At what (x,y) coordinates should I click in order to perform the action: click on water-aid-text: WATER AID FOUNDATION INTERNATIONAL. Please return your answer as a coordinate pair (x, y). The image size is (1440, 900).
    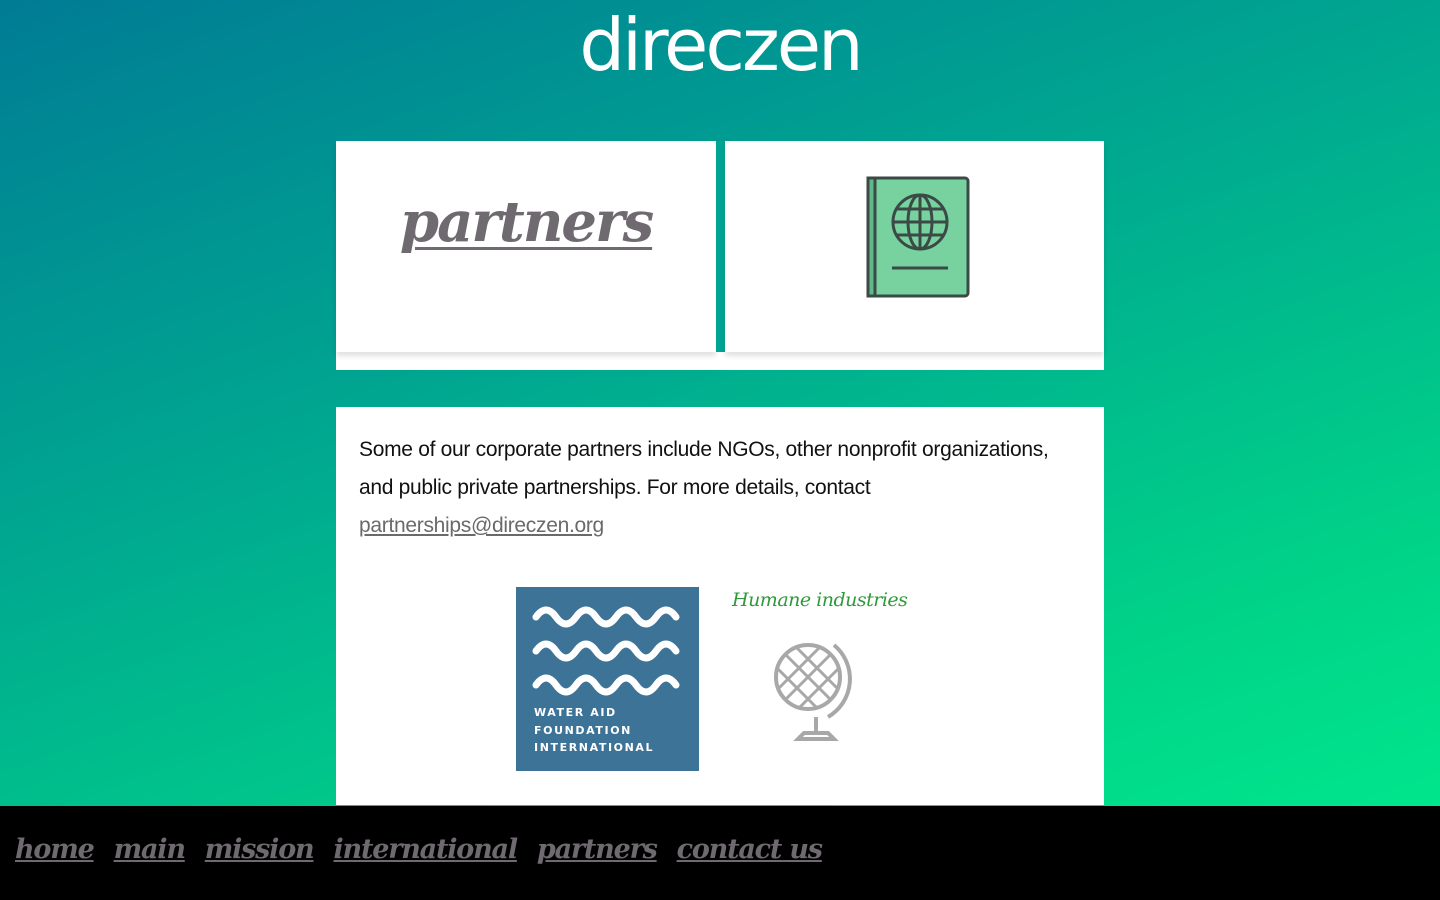
    Looking at the image, I should click on (594, 730).